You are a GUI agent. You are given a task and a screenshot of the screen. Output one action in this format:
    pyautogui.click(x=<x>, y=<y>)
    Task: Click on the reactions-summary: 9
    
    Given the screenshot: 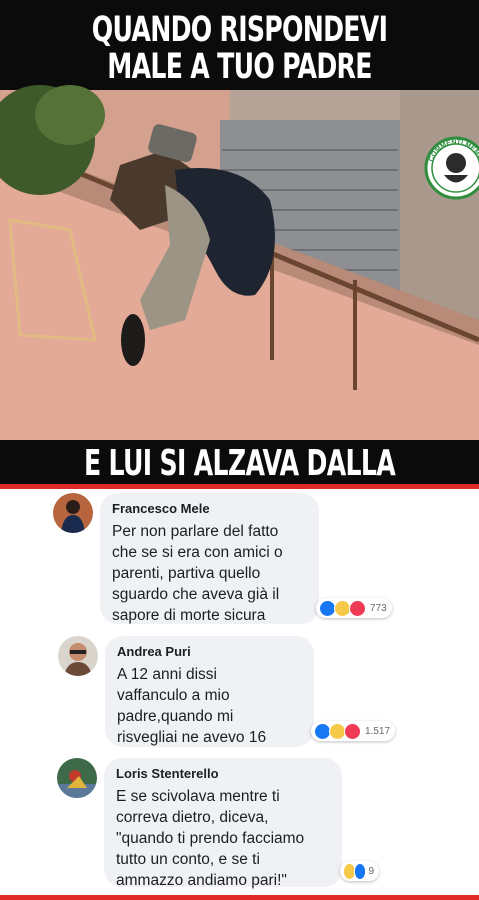 What is the action you would take?
    pyautogui.click(x=359, y=871)
    